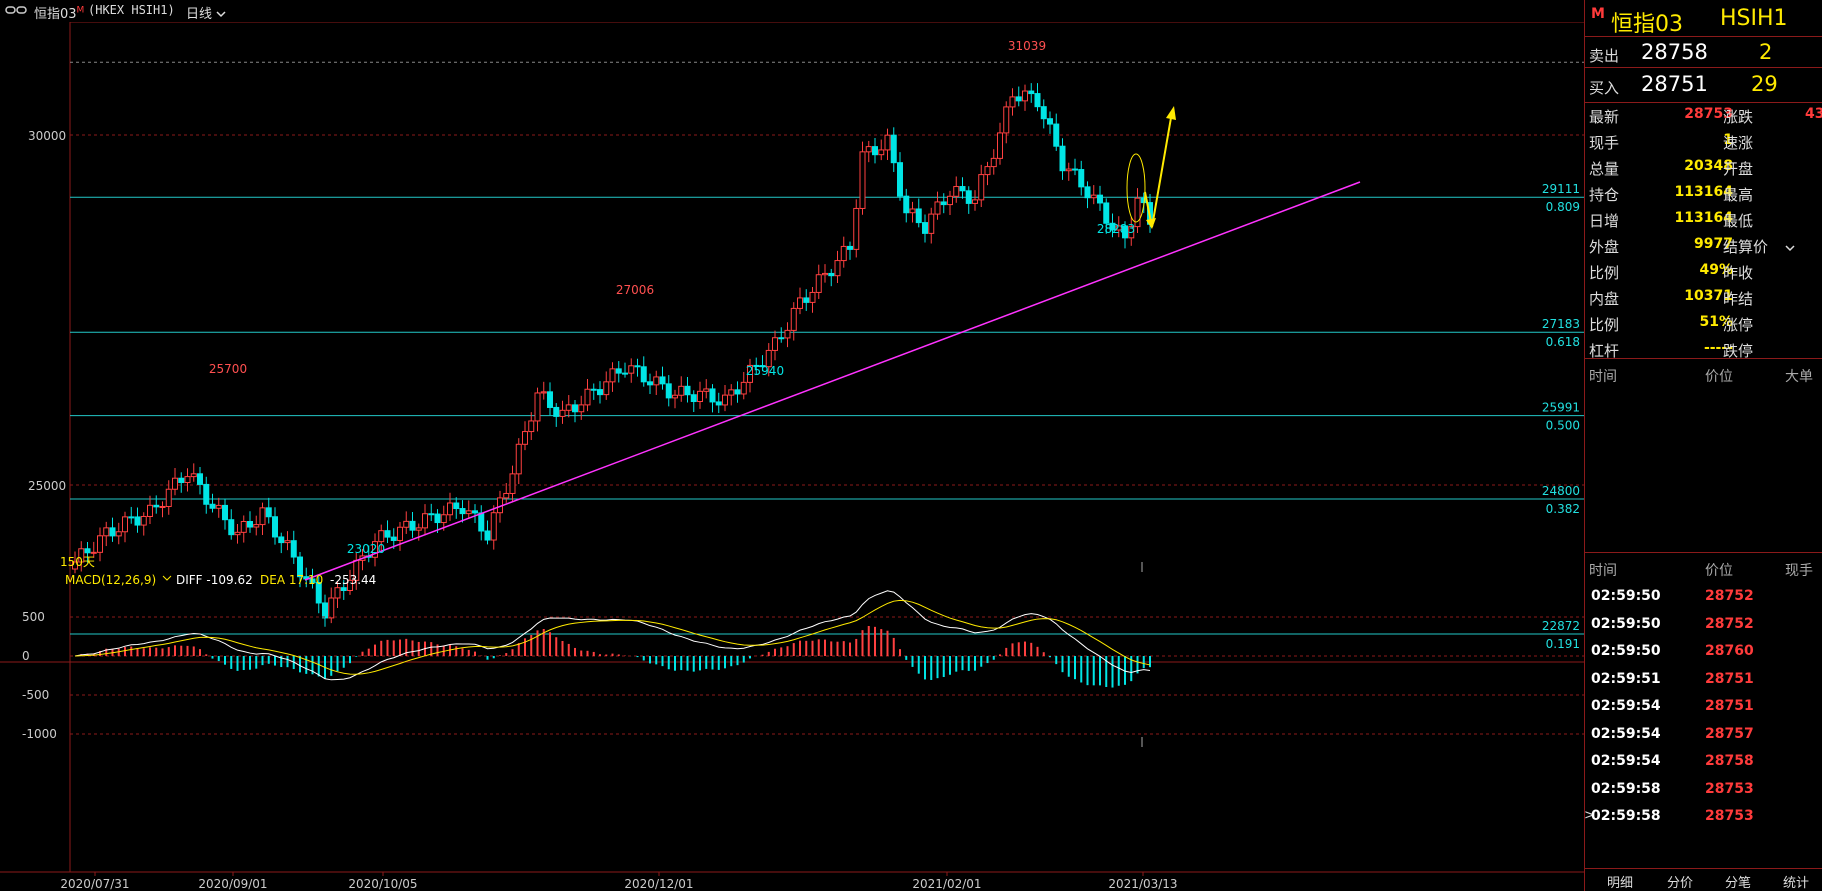  What do you see at coordinates (1604, 325) in the screenshot?
I see `stat-label: 比例` at bounding box center [1604, 325].